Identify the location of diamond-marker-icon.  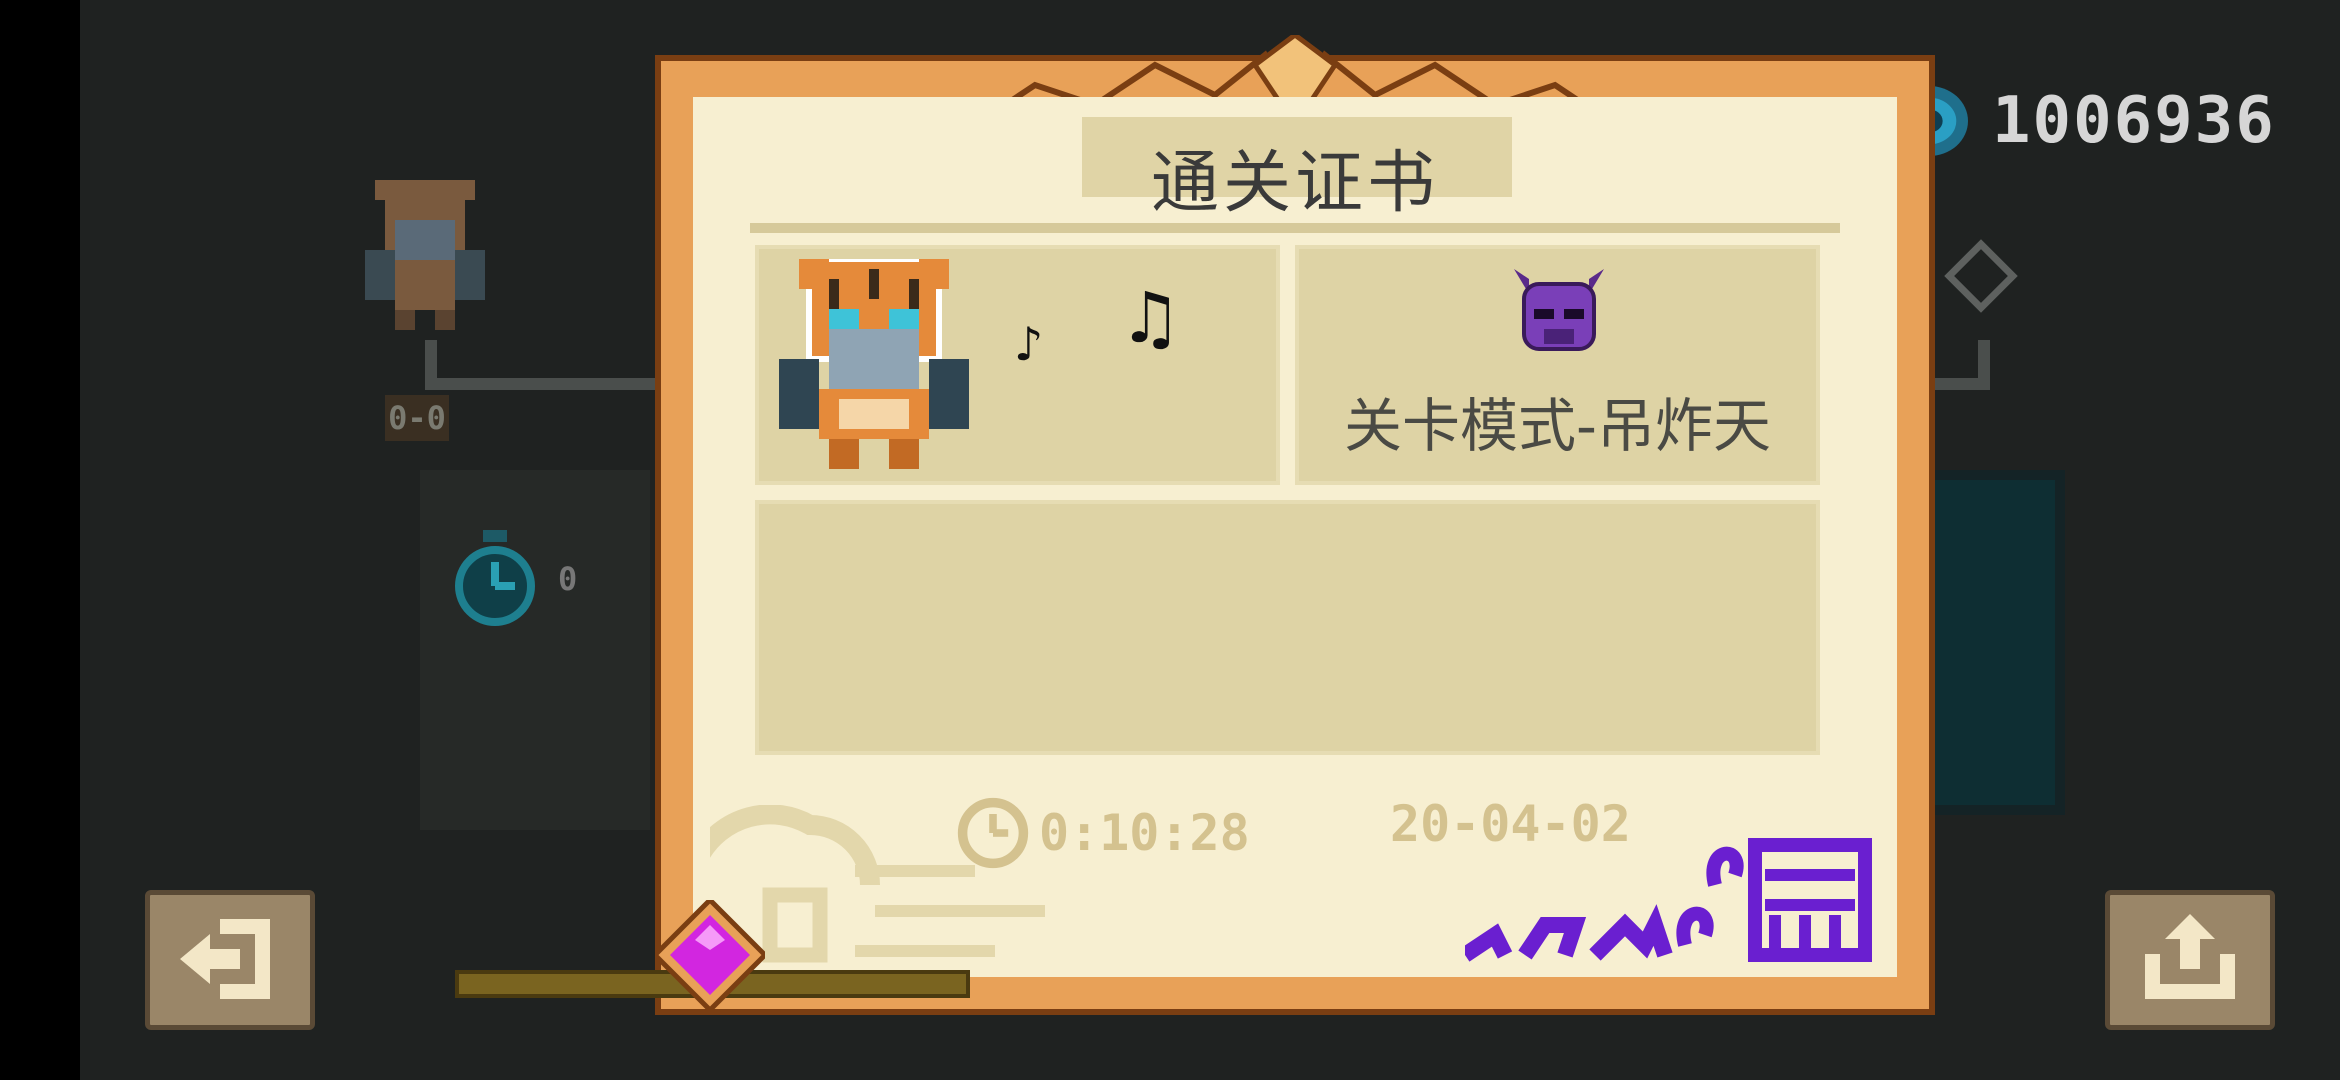
(1981, 276).